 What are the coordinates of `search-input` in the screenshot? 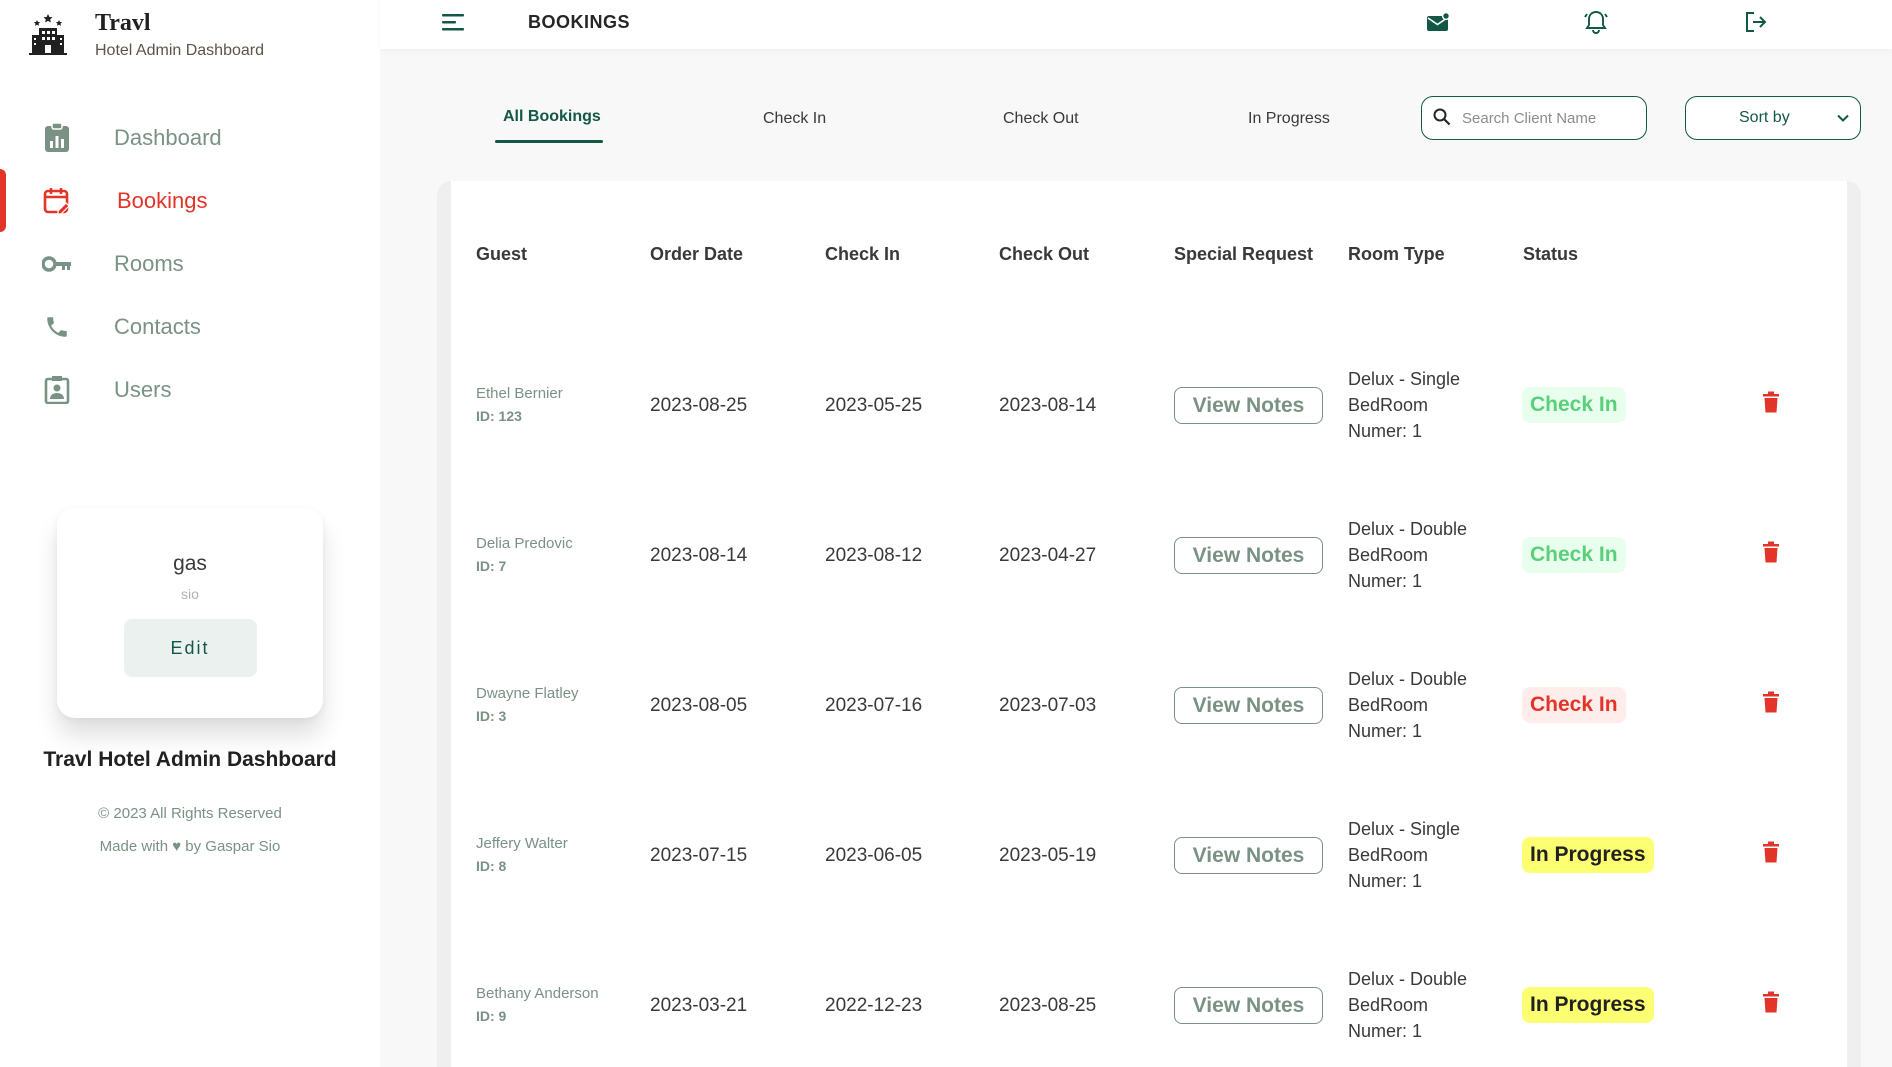 It's located at (1549, 118).